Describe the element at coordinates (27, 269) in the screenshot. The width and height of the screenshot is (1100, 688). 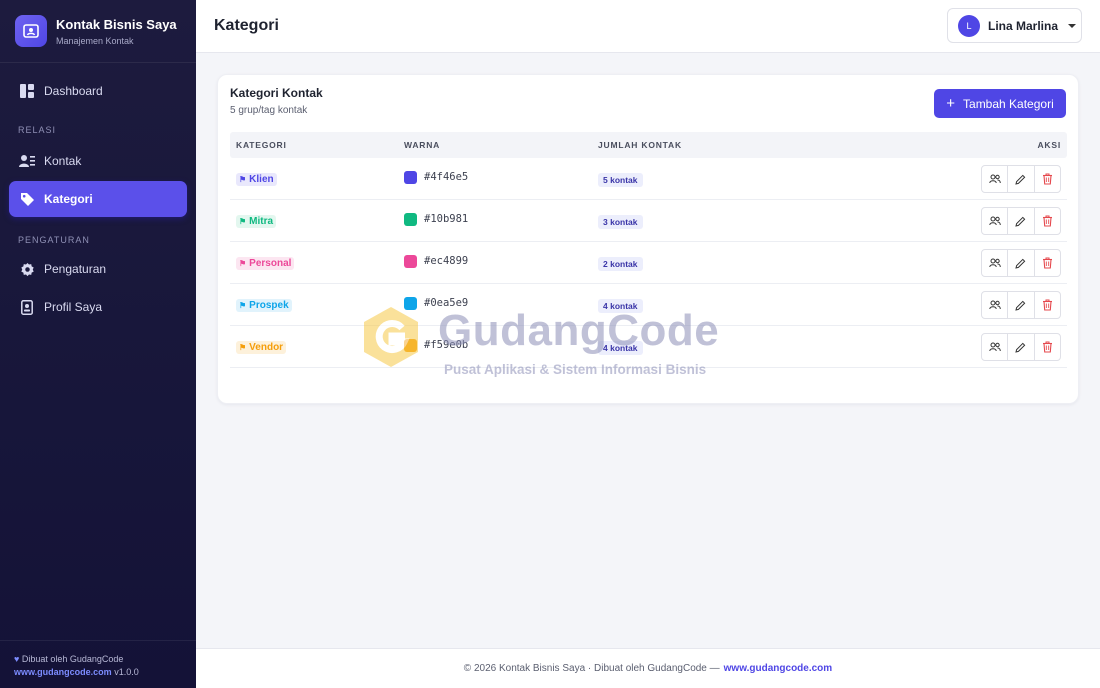
I see `gear-icon` at that location.